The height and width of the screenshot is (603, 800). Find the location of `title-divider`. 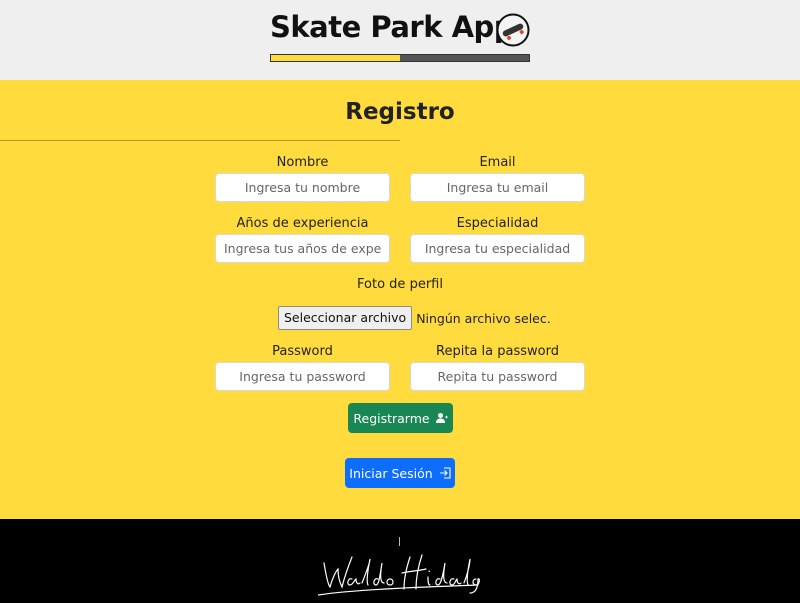

title-divider is located at coordinates (200, 140).